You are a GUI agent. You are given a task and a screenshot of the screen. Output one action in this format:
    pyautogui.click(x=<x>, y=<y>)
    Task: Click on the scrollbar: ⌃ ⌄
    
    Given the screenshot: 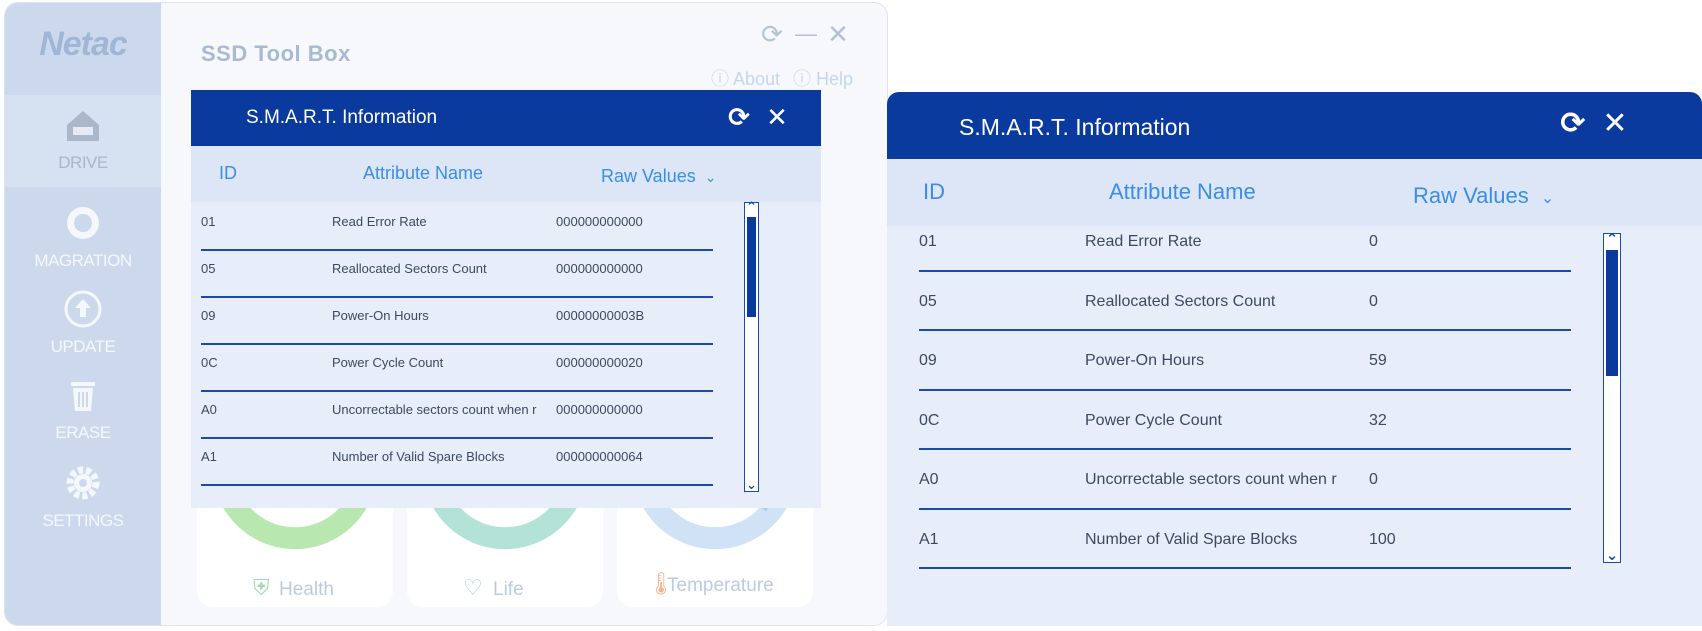 What is the action you would take?
    pyautogui.click(x=751, y=346)
    